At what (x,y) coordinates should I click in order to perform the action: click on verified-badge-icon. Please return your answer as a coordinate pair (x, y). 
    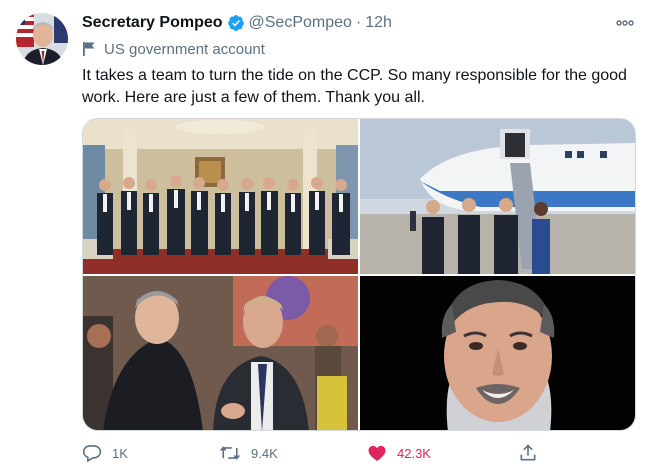
    Looking at the image, I should click on (236, 23).